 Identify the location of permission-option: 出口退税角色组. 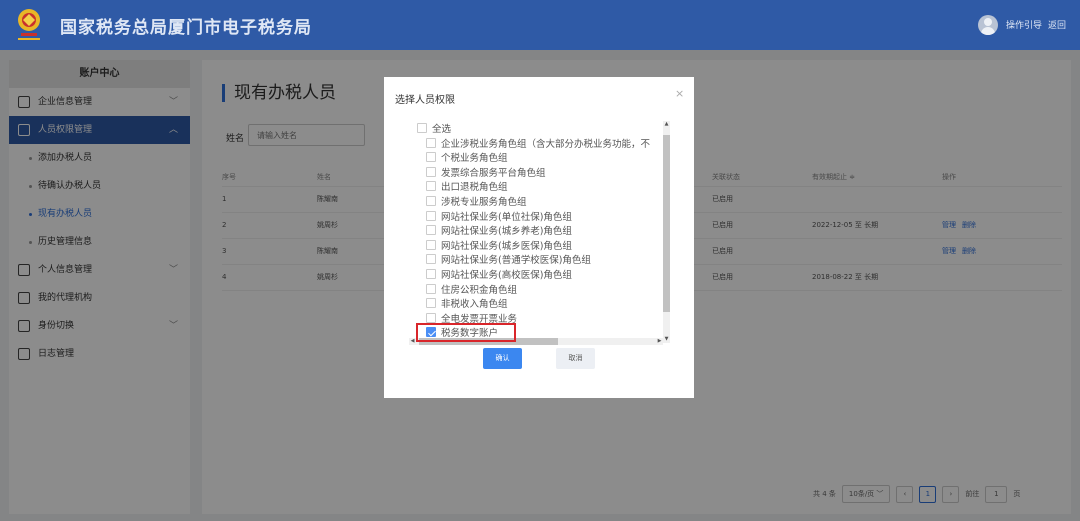
(467, 186).